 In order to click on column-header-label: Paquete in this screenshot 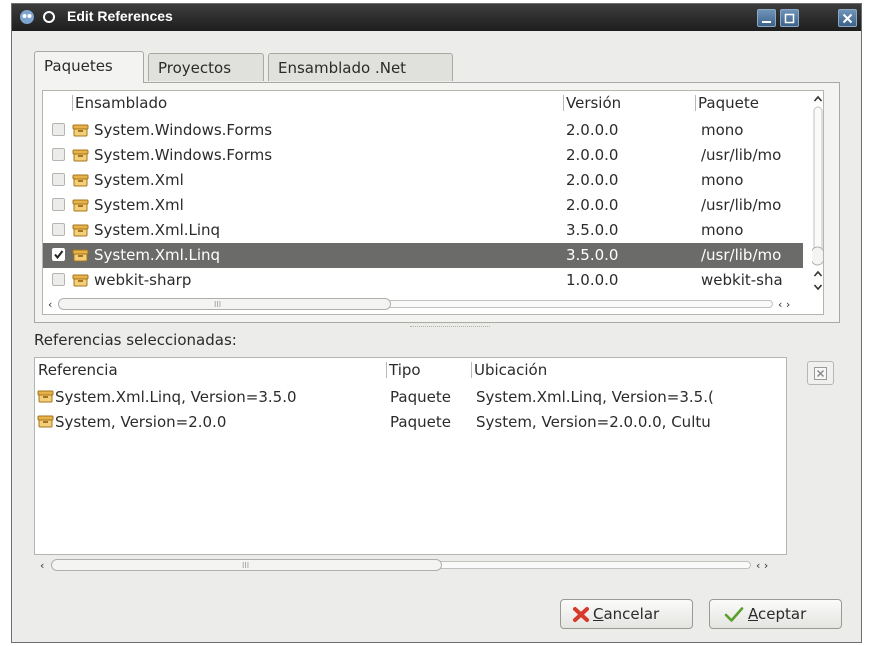, I will do `click(728, 103)`.